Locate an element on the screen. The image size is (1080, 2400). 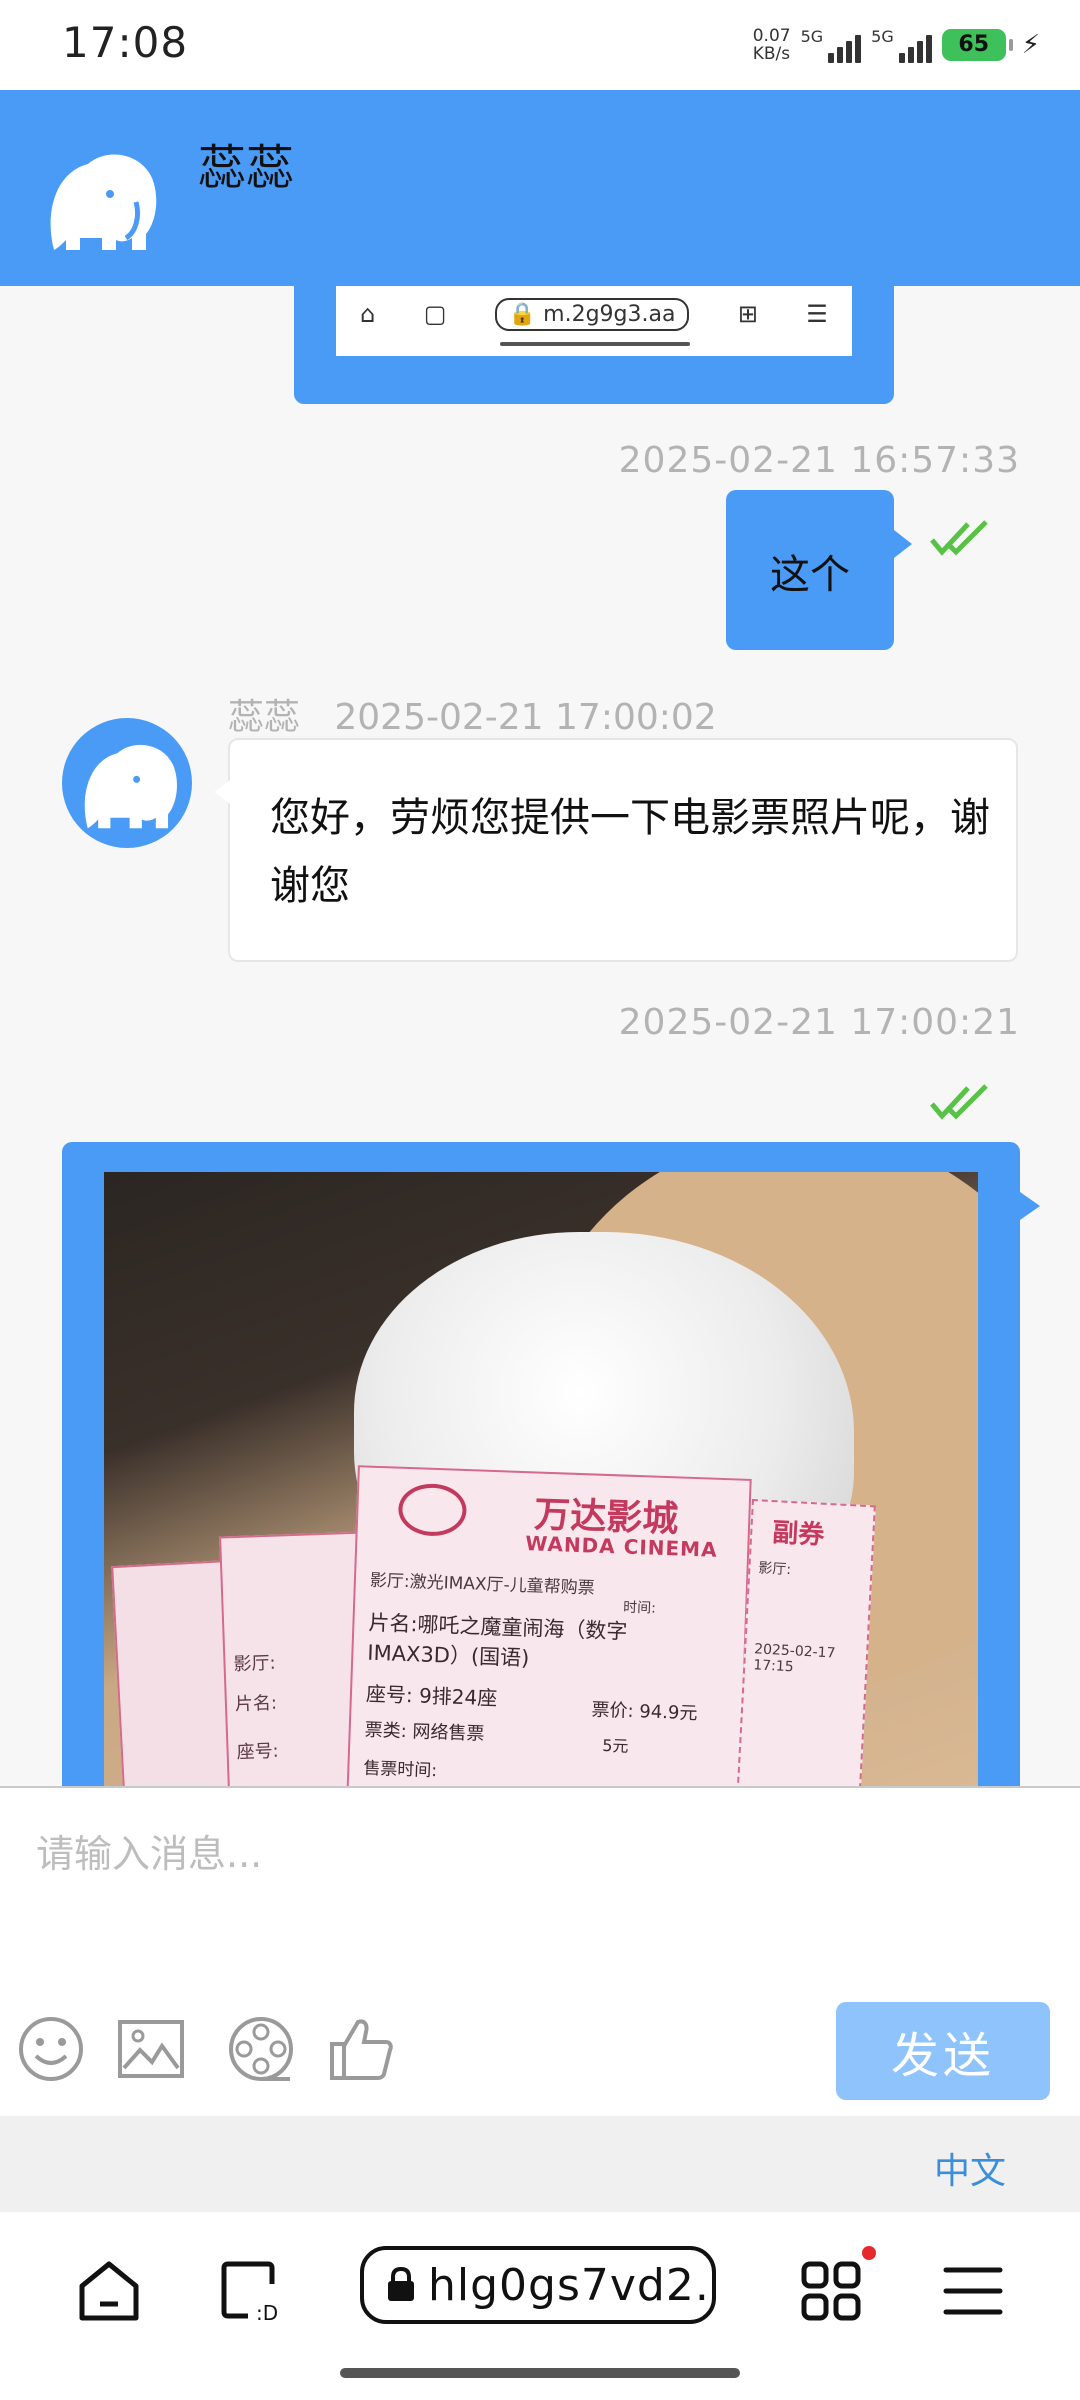
message-text: 这个 is located at coordinates (810, 575).